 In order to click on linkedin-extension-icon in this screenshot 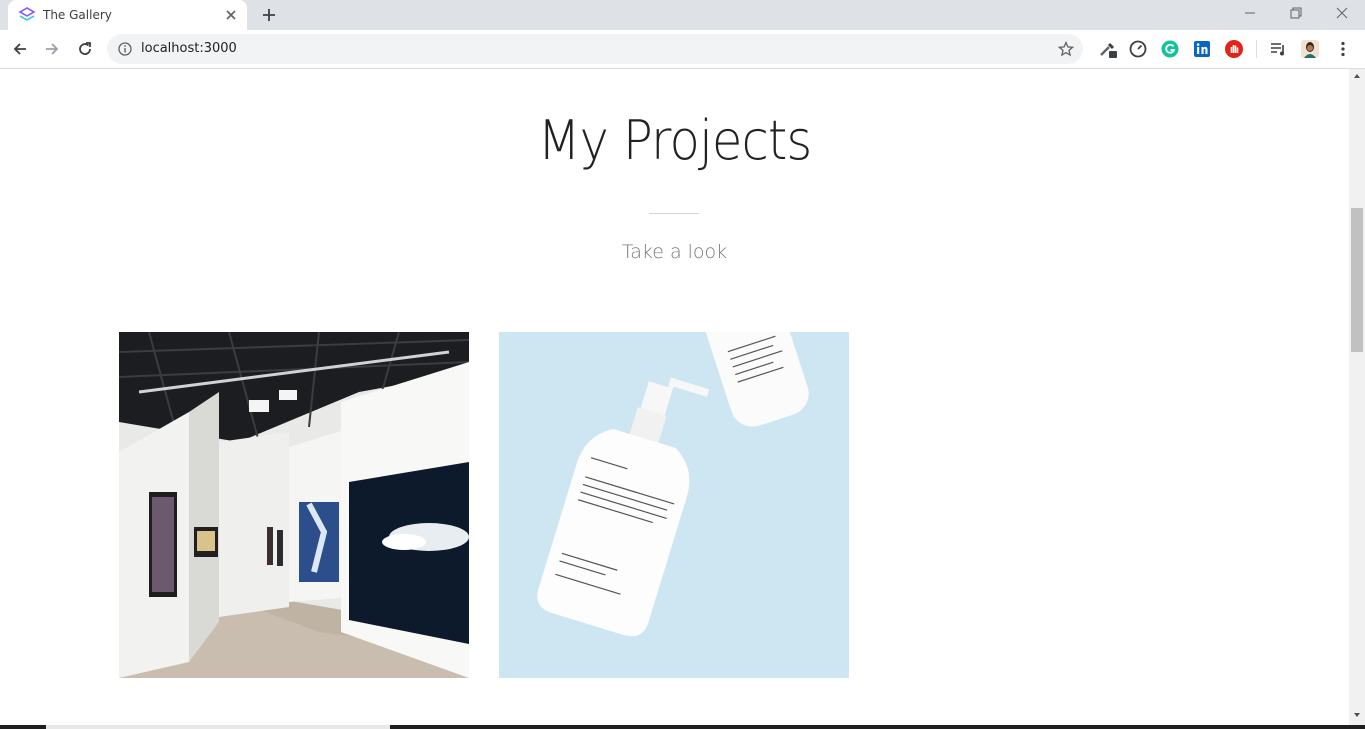, I will do `click(1202, 49)`.